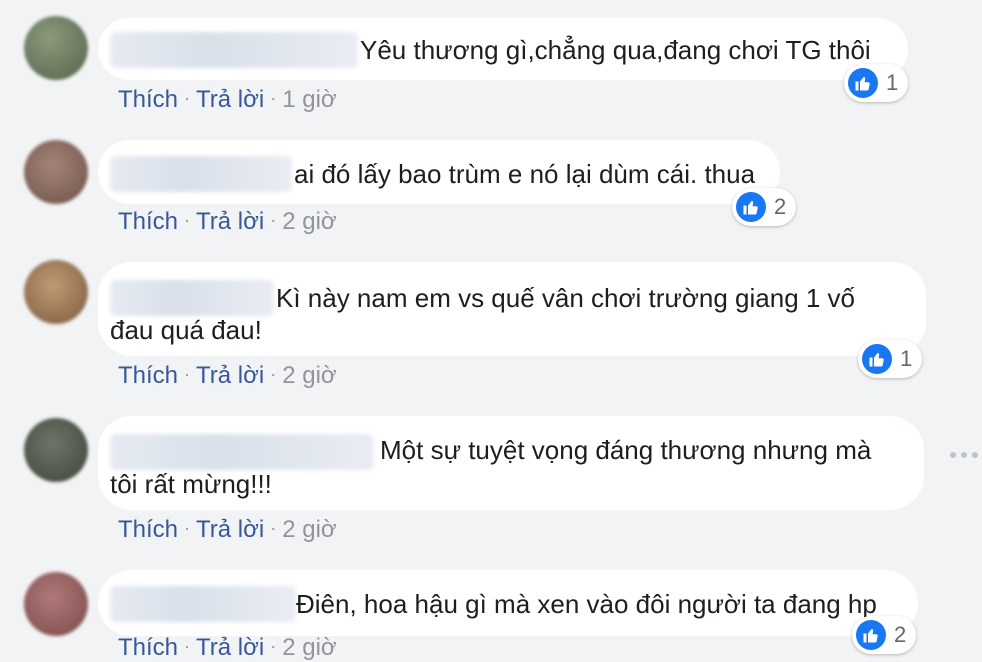 This screenshot has height=662, width=982. I want to click on comment-time: 1 giờ, so click(309, 99).